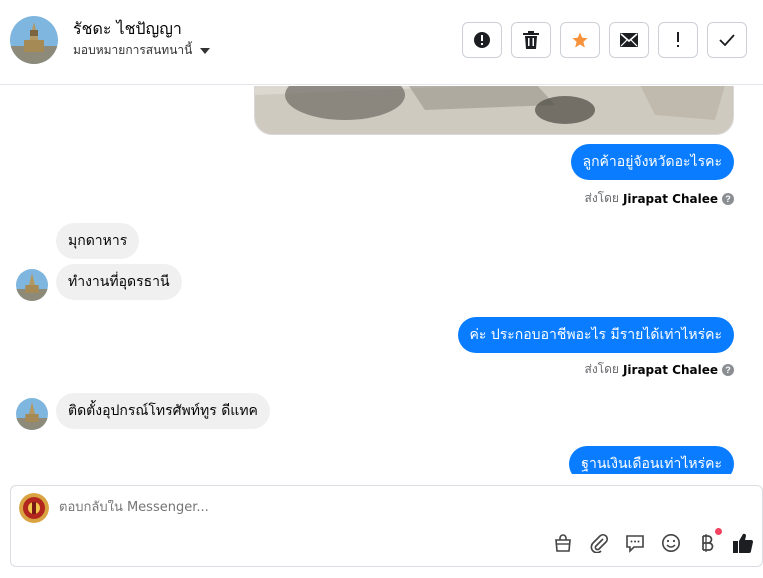 This screenshot has width=763, height=578. I want to click on alert-circle-icon, so click(482, 40).